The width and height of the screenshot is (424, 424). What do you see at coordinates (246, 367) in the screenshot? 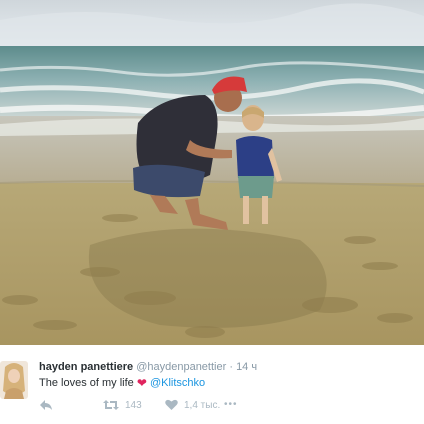
I see `tweet-time: 14 ч` at bounding box center [246, 367].